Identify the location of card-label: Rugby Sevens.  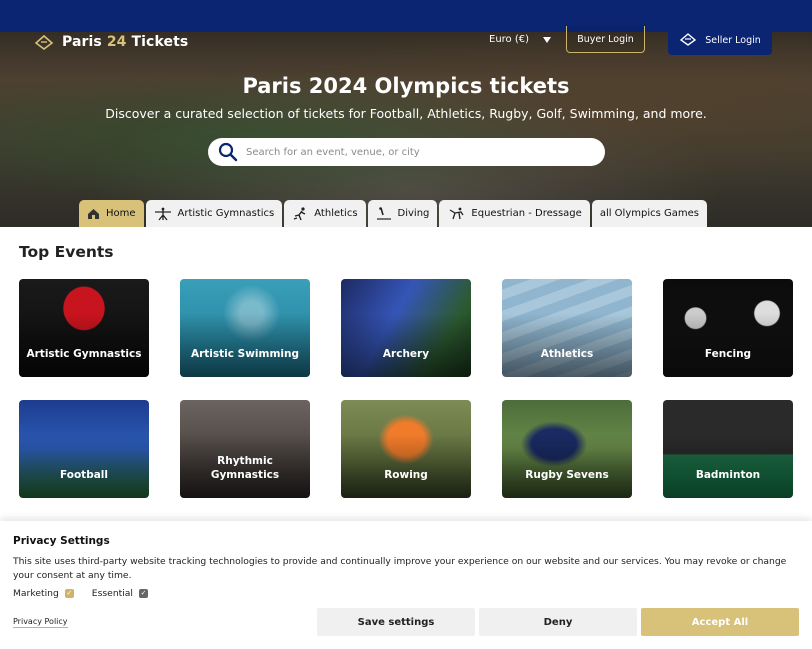
(567, 475).